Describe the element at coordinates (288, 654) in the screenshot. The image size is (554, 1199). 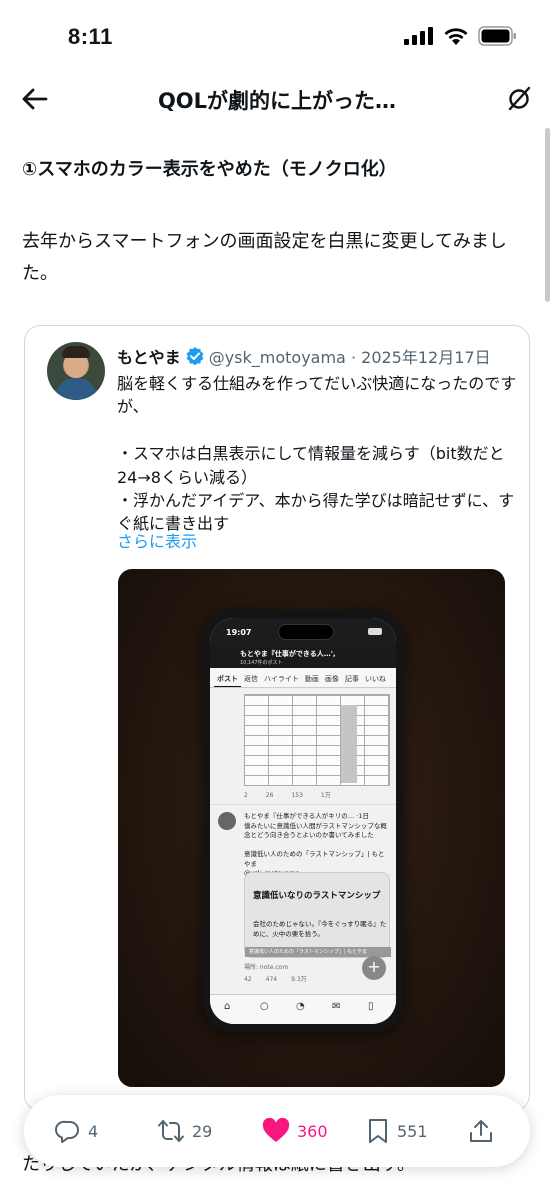
I see `photo-profile-title: もとやま『仕事ができる人…',` at that location.